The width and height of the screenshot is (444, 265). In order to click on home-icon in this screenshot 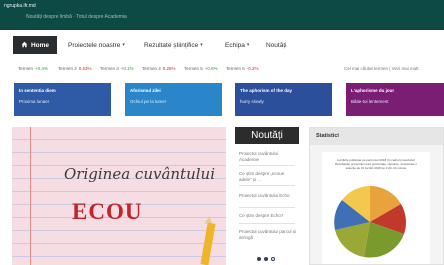, I will do `click(24, 45)`.